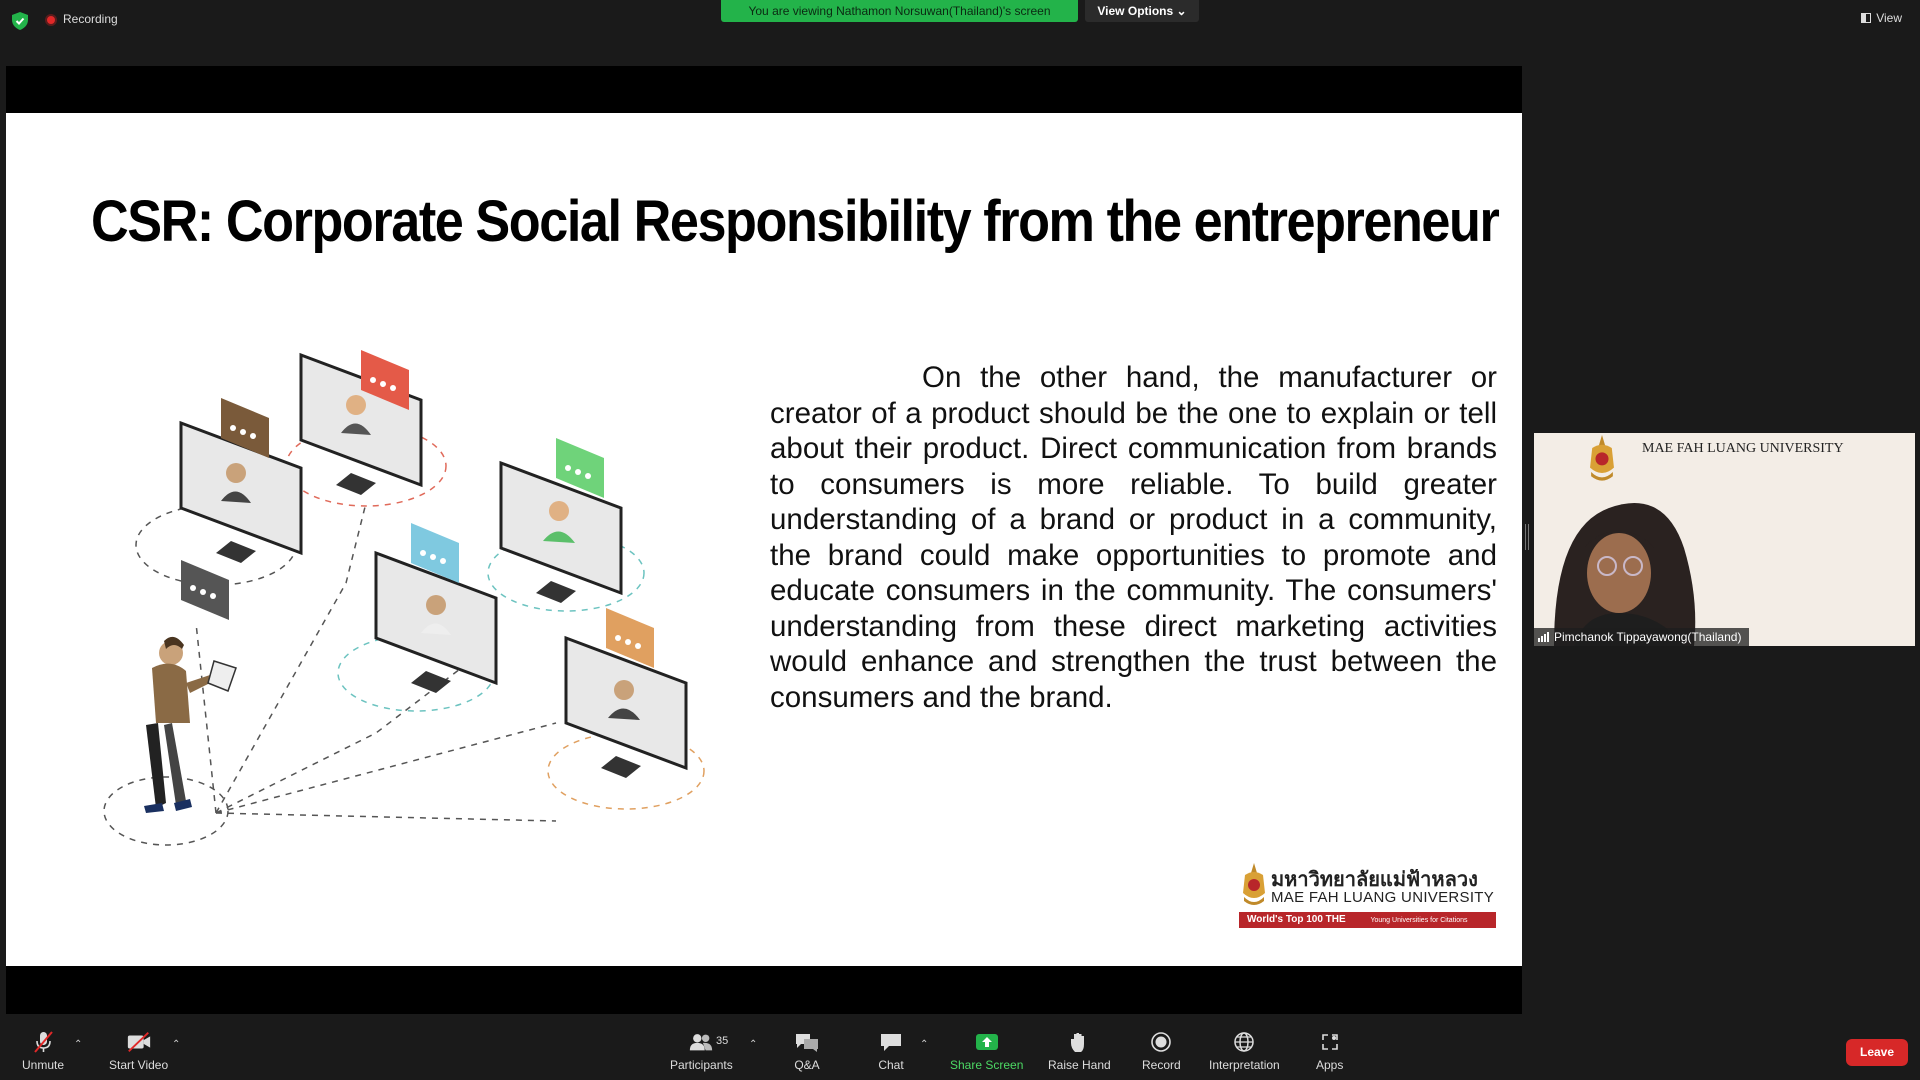  What do you see at coordinates (90, 19) in the screenshot?
I see `recording-label: Recording` at bounding box center [90, 19].